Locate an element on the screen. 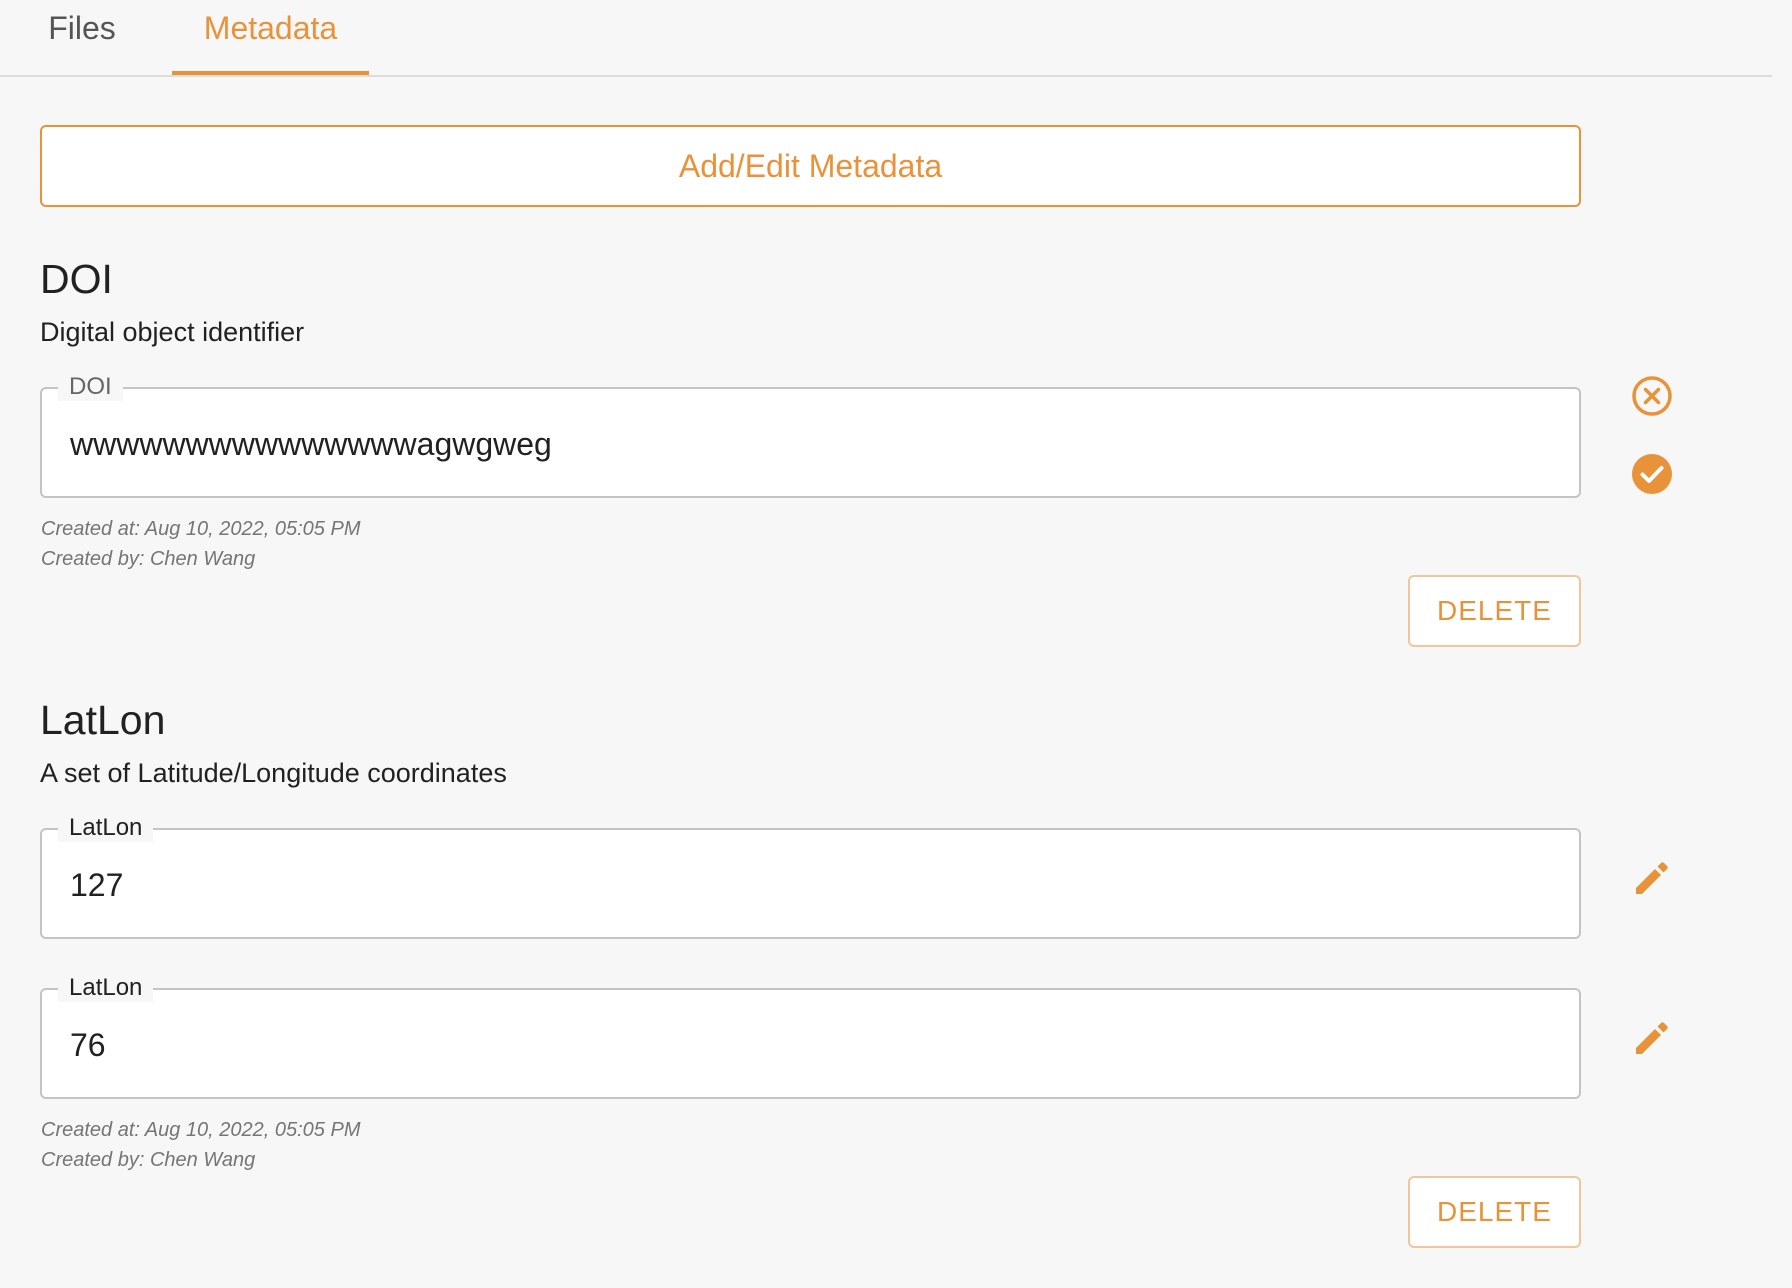  doi-field-value: wwwwwwwwwwwwwwwagwgweg is located at coordinates (311, 444).